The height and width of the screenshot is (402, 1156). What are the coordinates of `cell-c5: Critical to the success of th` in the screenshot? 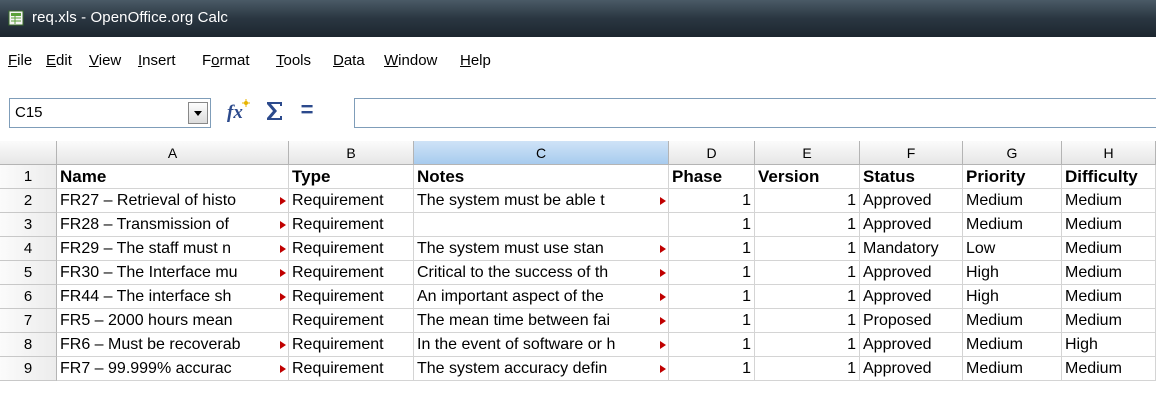 It's located at (541, 273).